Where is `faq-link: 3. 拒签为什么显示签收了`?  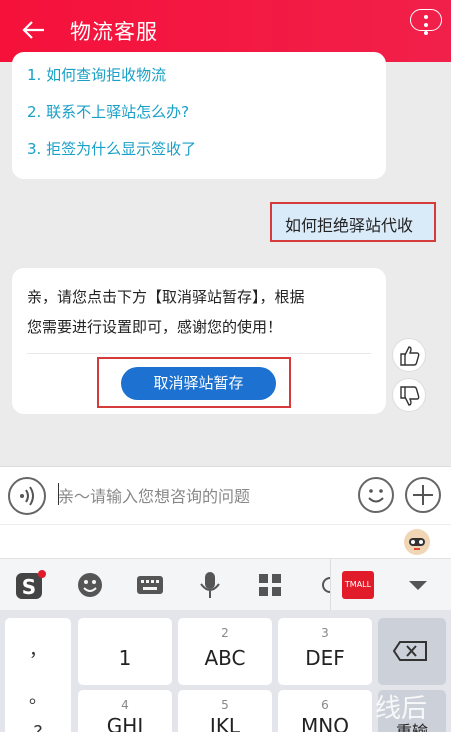 faq-link: 3. 拒签为什么显示签收了 is located at coordinates (111, 148).